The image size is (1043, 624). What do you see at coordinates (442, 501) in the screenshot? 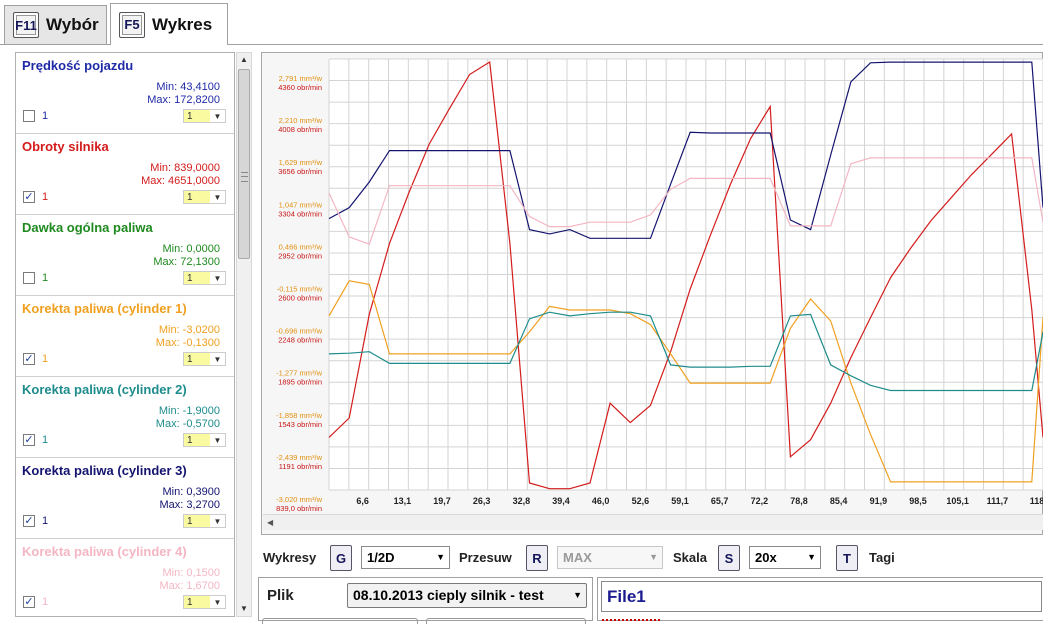
I see `x-tick-label: 19,7` at bounding box center [442, 501].